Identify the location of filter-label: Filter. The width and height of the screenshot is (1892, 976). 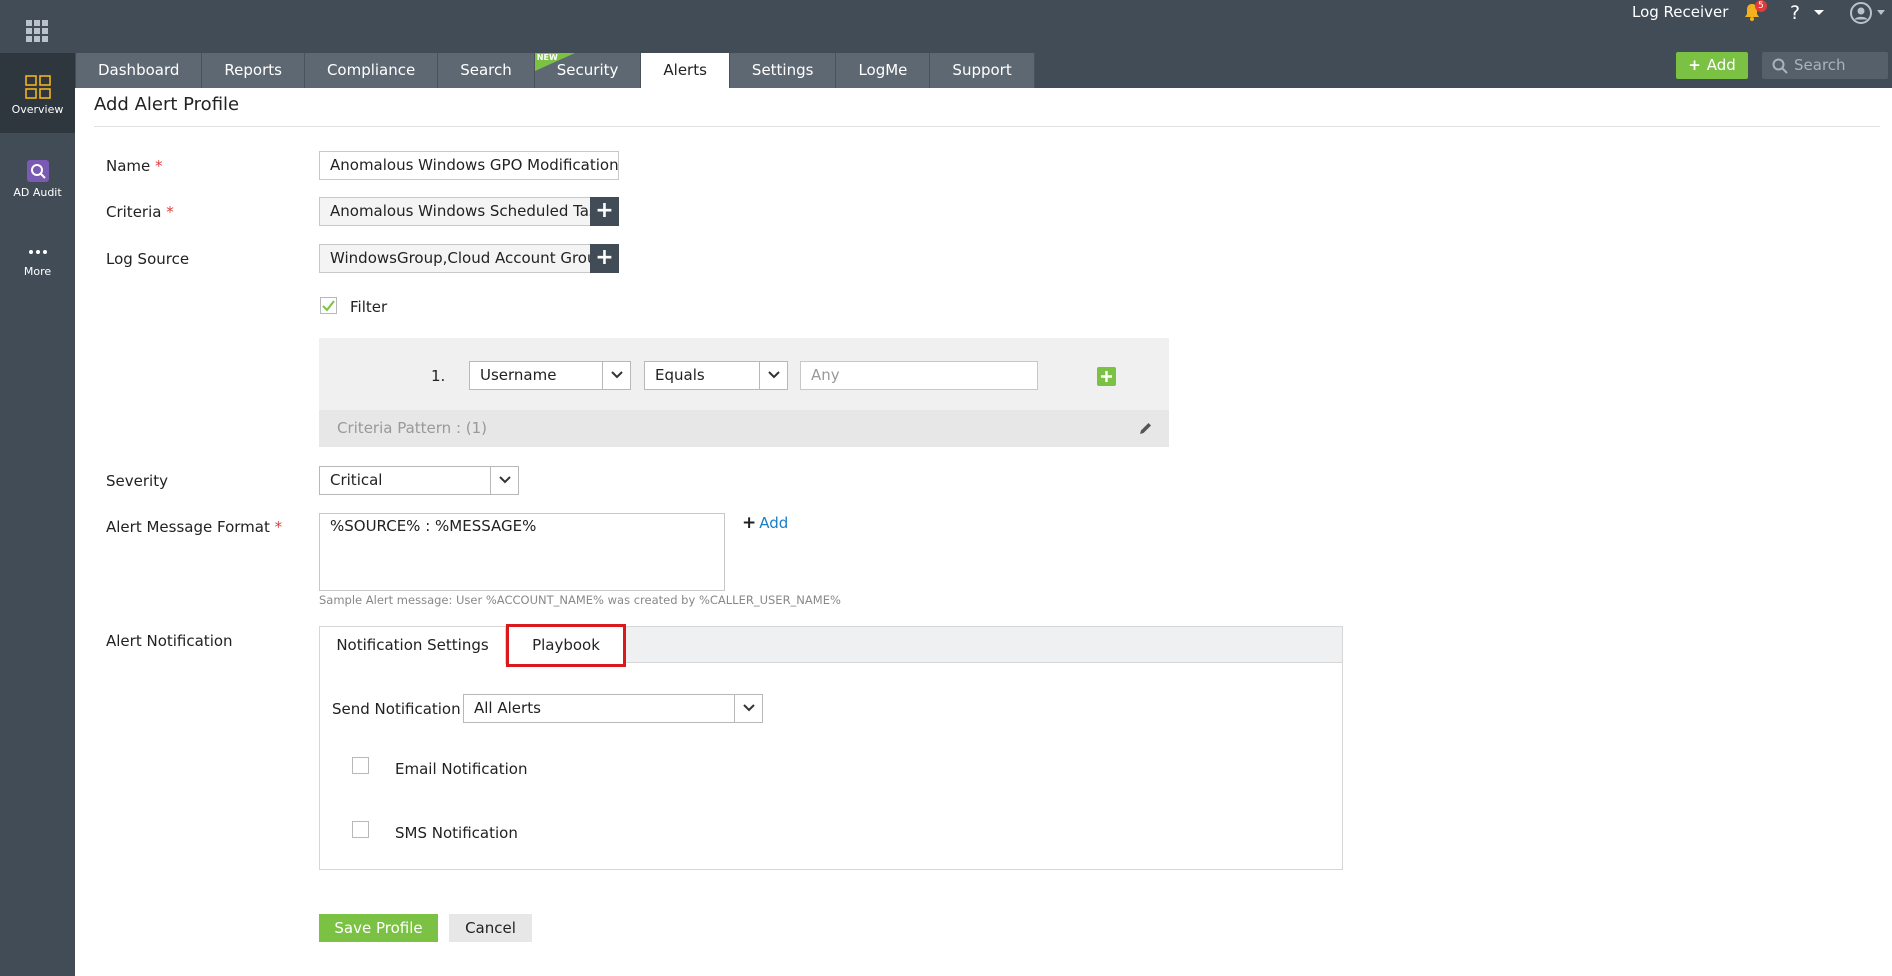
(369, 307).